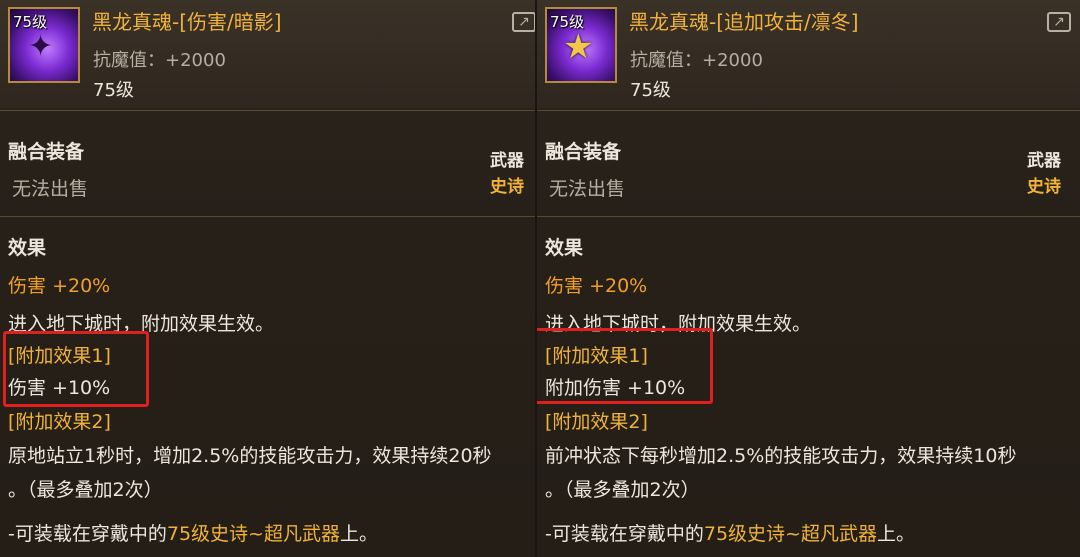  Describe the element at coordinates (250, 456) in the screenshot. I see `extra-effect-2-desc: 原地站立1秒时，增加2.5%的技能攻击力，效果持续20秒` at that location.